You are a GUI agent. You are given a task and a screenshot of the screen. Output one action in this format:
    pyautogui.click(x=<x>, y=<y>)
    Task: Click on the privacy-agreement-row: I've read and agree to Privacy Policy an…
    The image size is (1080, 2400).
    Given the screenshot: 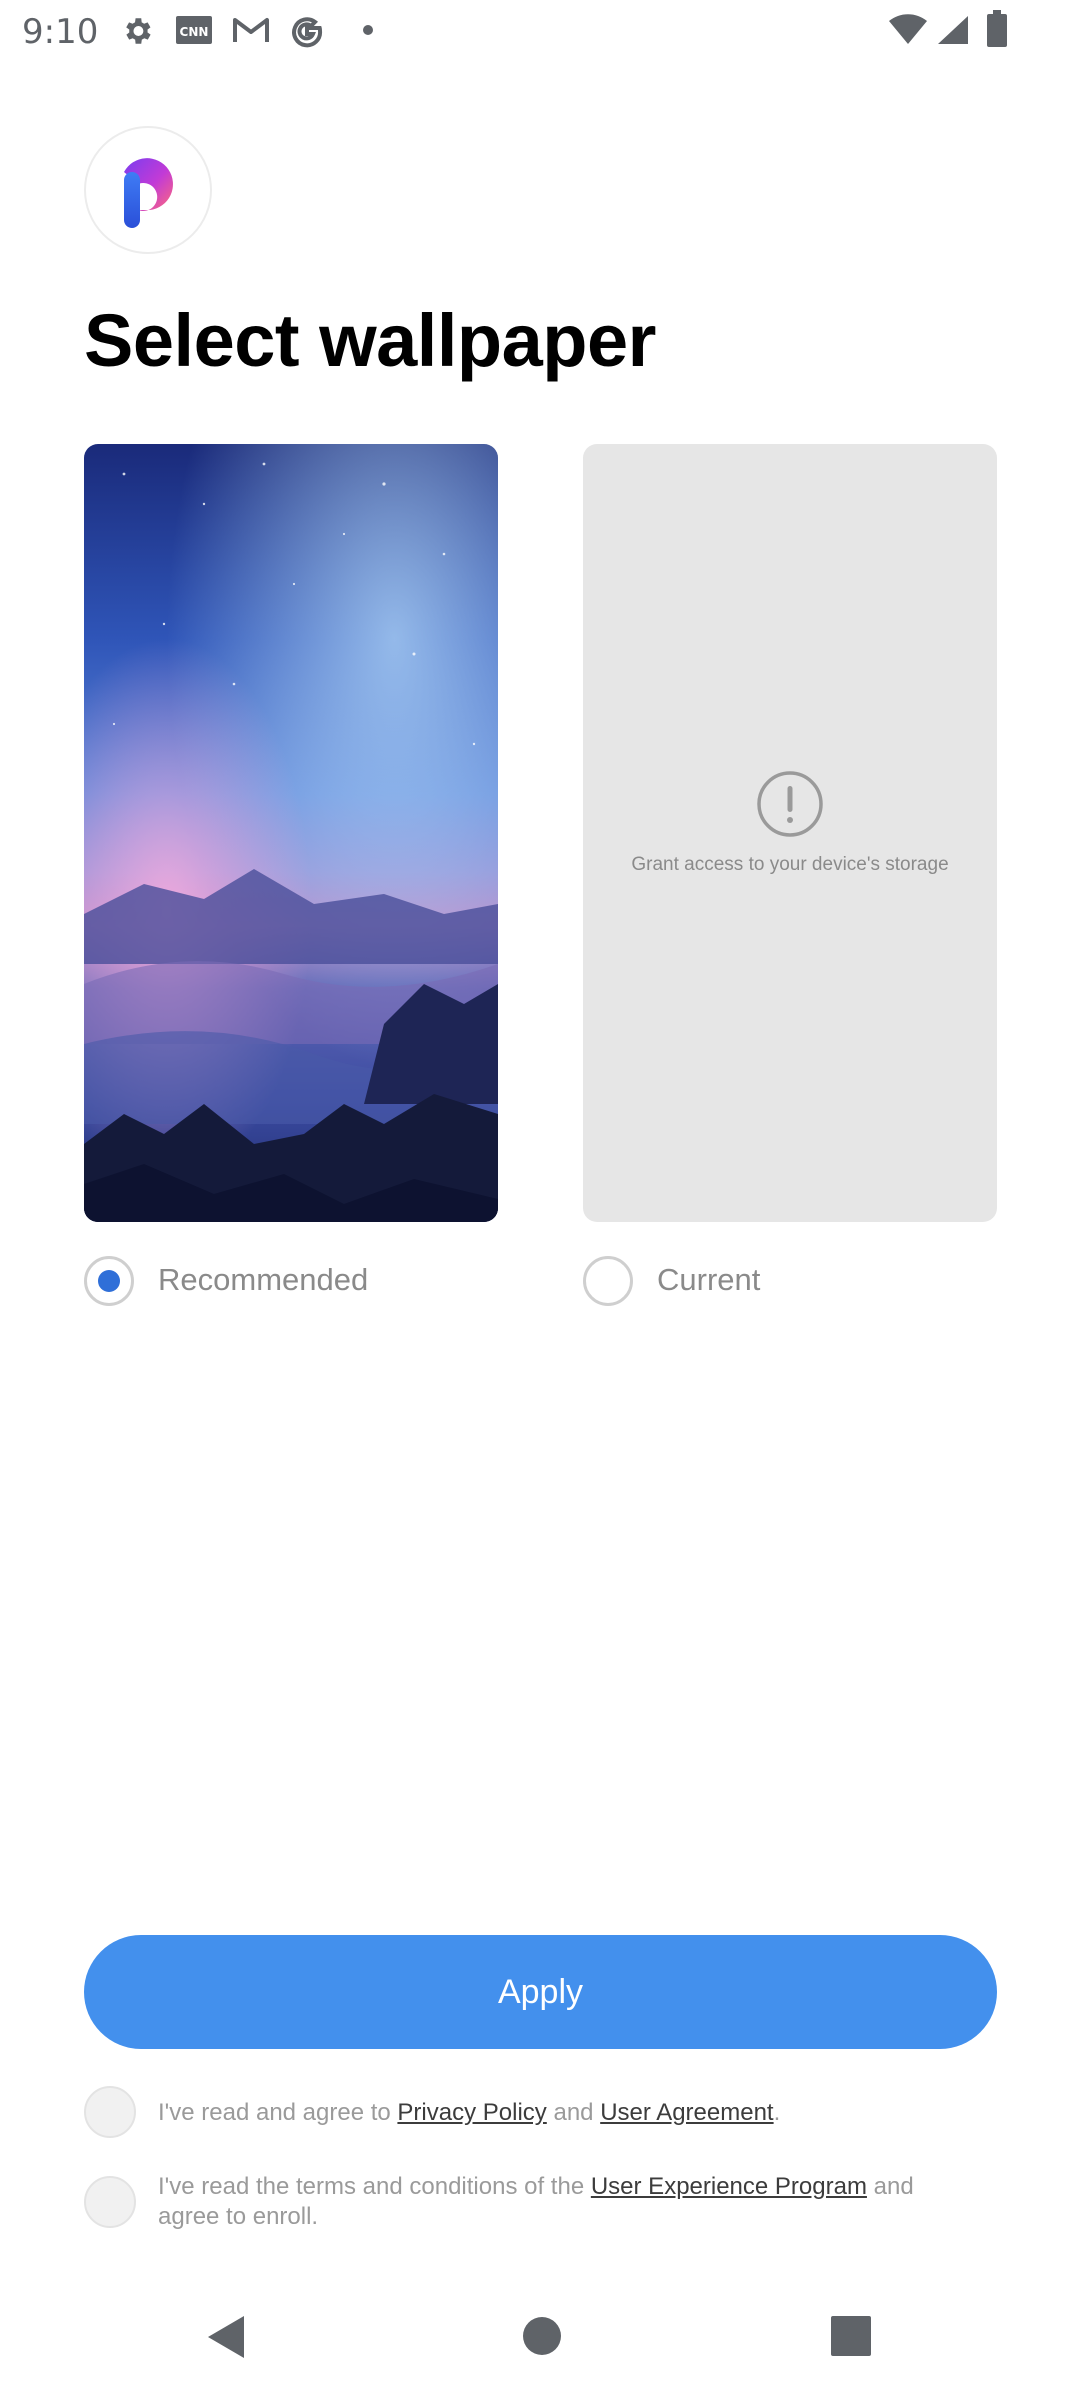 What is the action you would take?
    pyautogui.click(x=540, y=2112)
    